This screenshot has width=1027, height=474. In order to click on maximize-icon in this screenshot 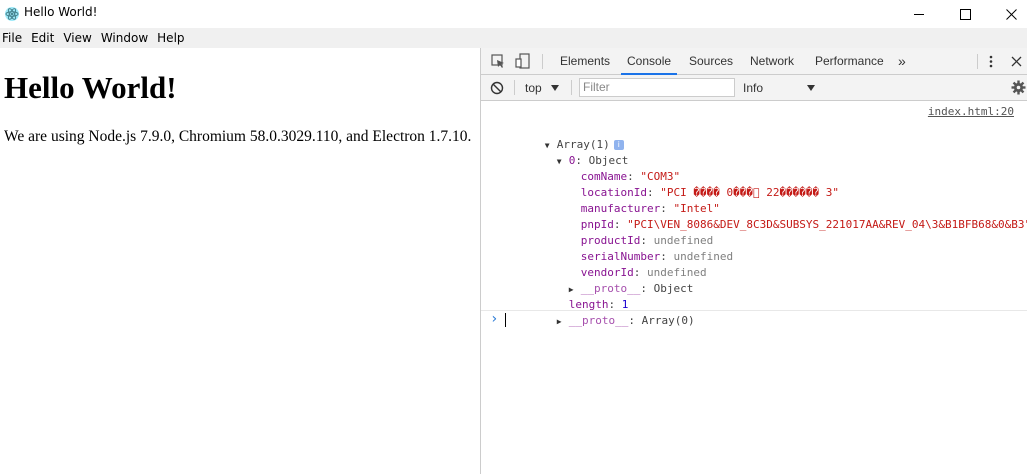, I will do `click(965, 14)`.